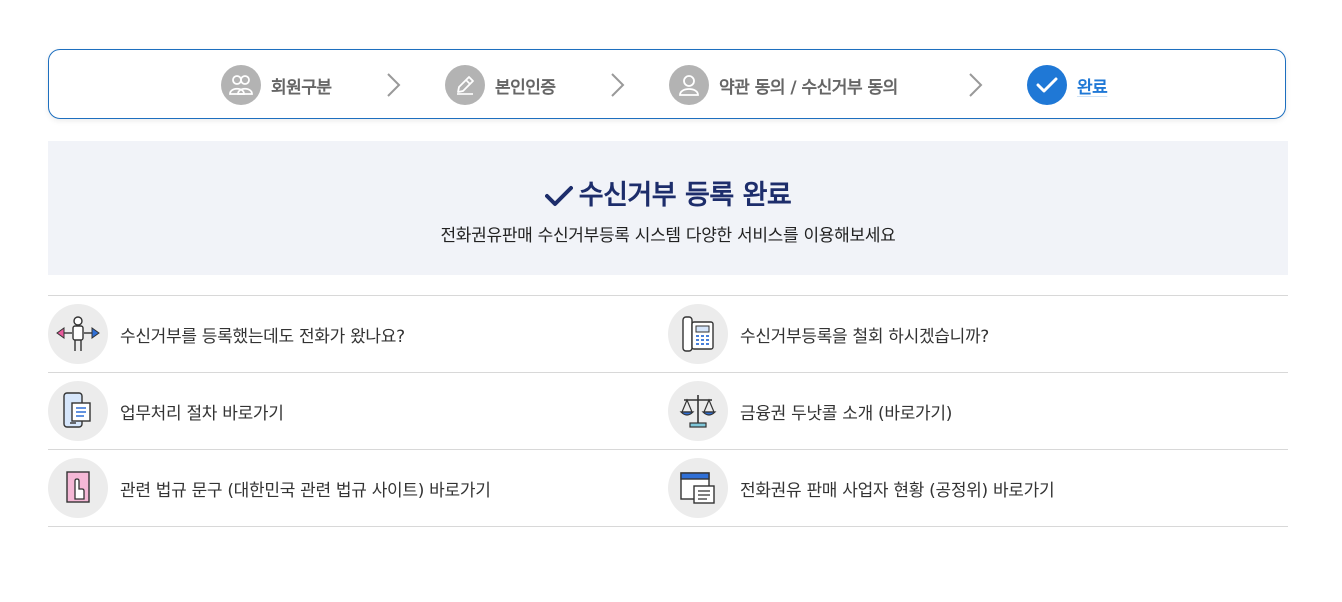 Image resolution: width=1342 pixels, height=602 pixels. What do you see at coordinates (685, 195) in the screenshot?
I see `banner-title-text: 수신거부 등록 완료` at bounding box center [685, 195].